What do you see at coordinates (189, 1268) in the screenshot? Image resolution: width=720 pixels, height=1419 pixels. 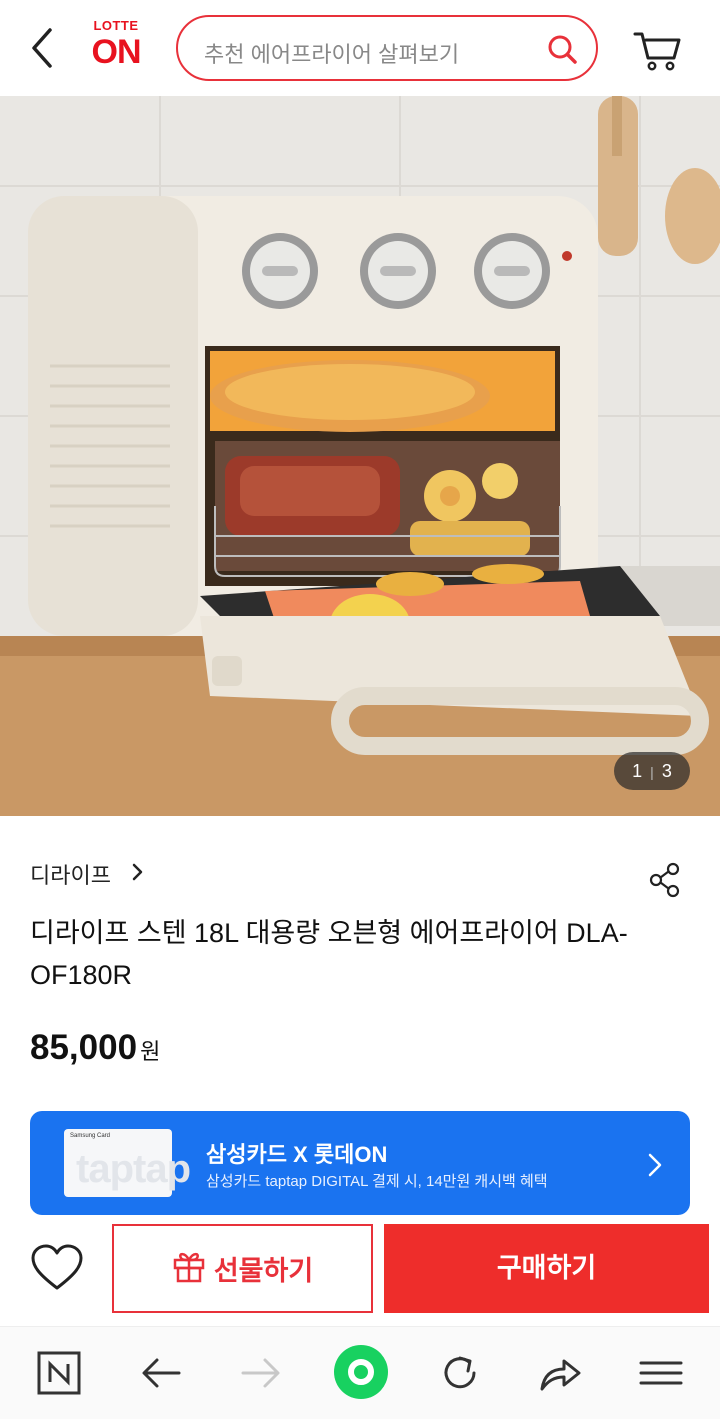 I see `gift-icon` at bounding box center [189, 1268].